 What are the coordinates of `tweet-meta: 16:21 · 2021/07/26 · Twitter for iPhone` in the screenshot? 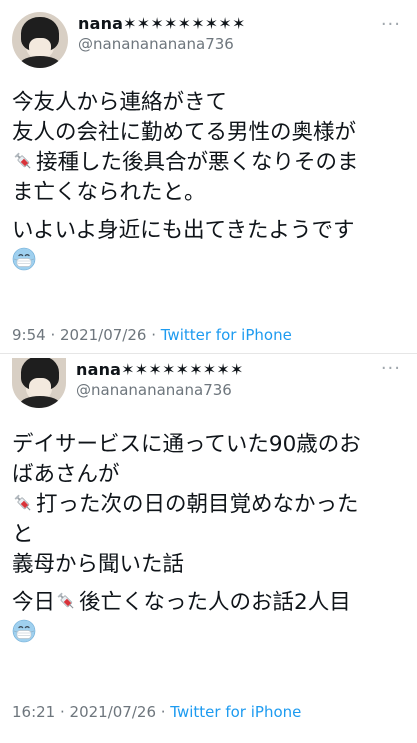 It's located at (156, 712).